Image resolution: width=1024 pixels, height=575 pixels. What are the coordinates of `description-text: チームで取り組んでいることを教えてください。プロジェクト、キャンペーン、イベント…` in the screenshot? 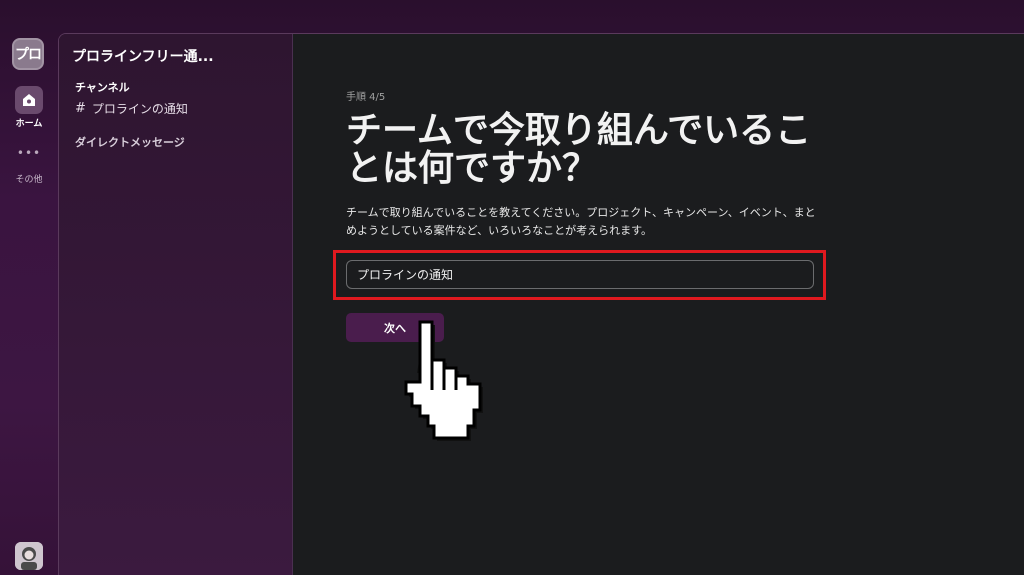 It's located at (581, 221).